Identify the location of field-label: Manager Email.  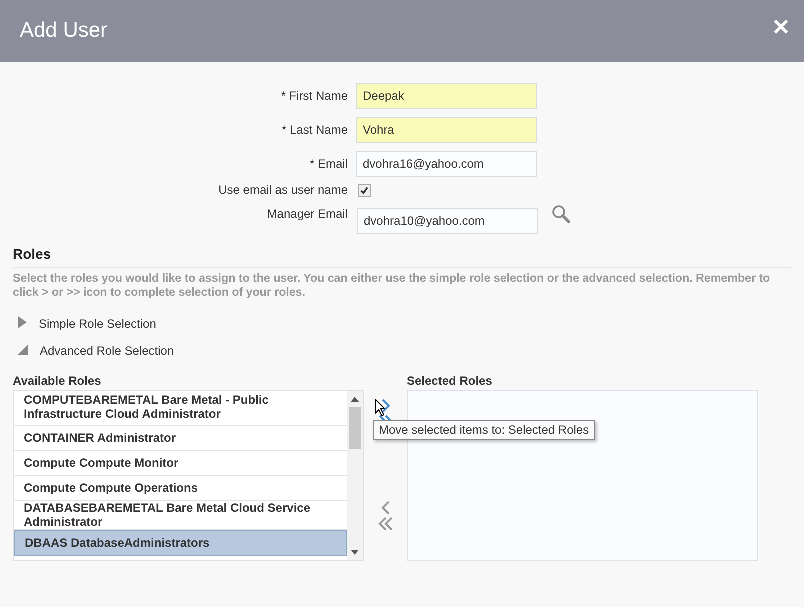
(307, 214).